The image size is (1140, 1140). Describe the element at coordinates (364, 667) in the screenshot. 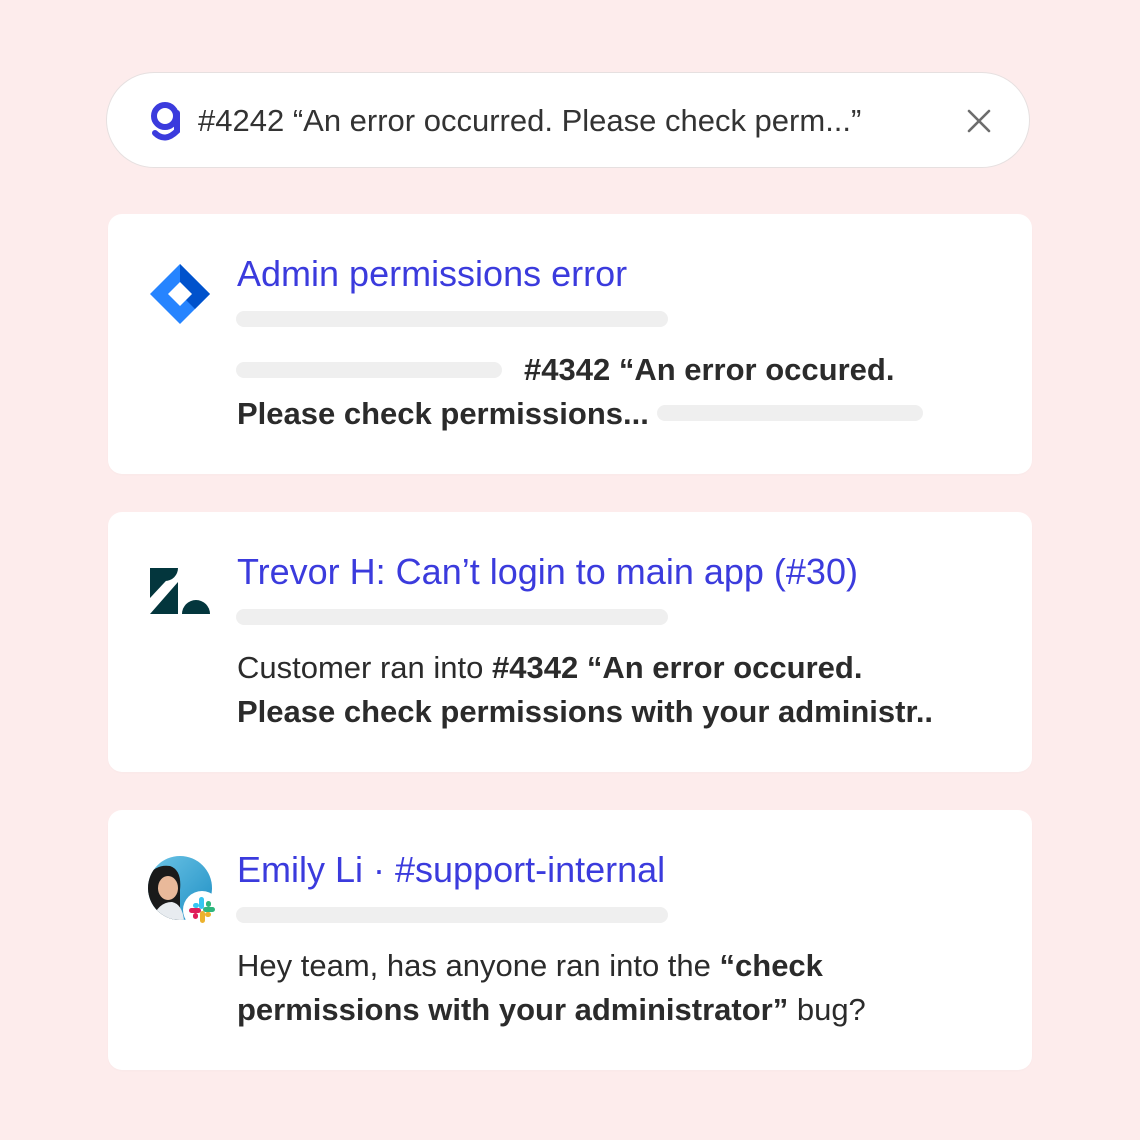

I see `snippet-text: Customer ran into` at that location.